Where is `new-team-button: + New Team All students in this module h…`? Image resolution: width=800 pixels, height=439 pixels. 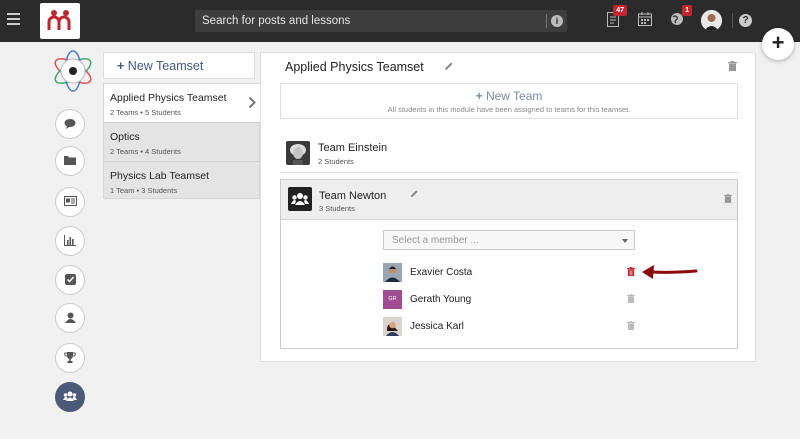 new-team-button: + New Team All students in this module h… is located at coordinates (509, 101).